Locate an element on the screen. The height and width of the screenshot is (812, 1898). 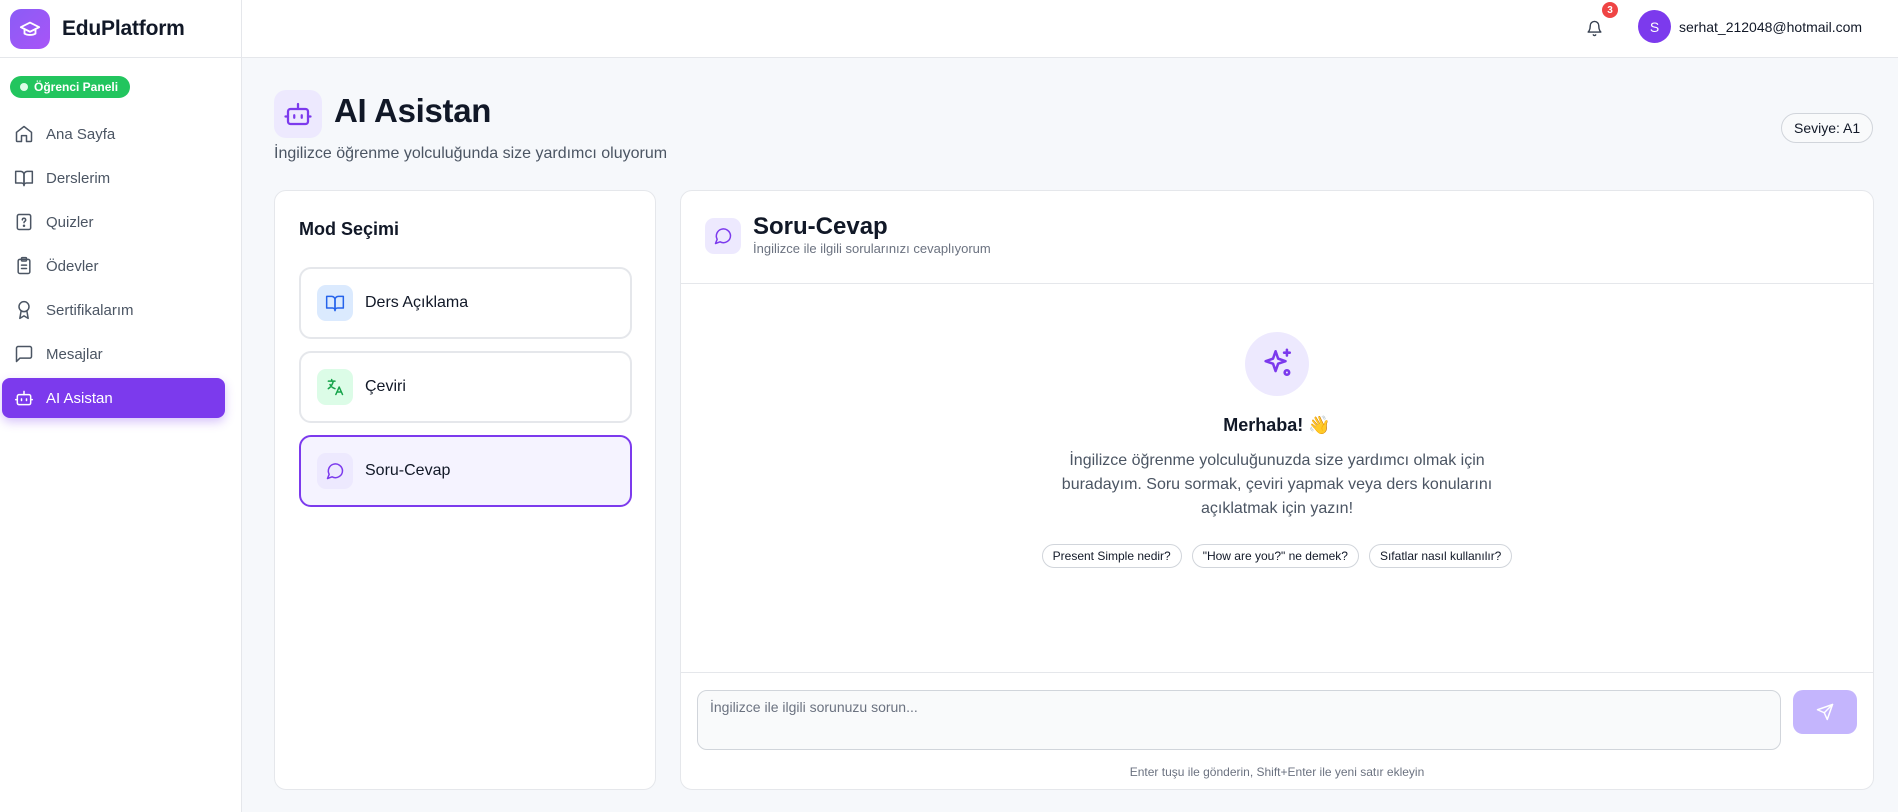
status-dot is located at coordinates (24, 87).